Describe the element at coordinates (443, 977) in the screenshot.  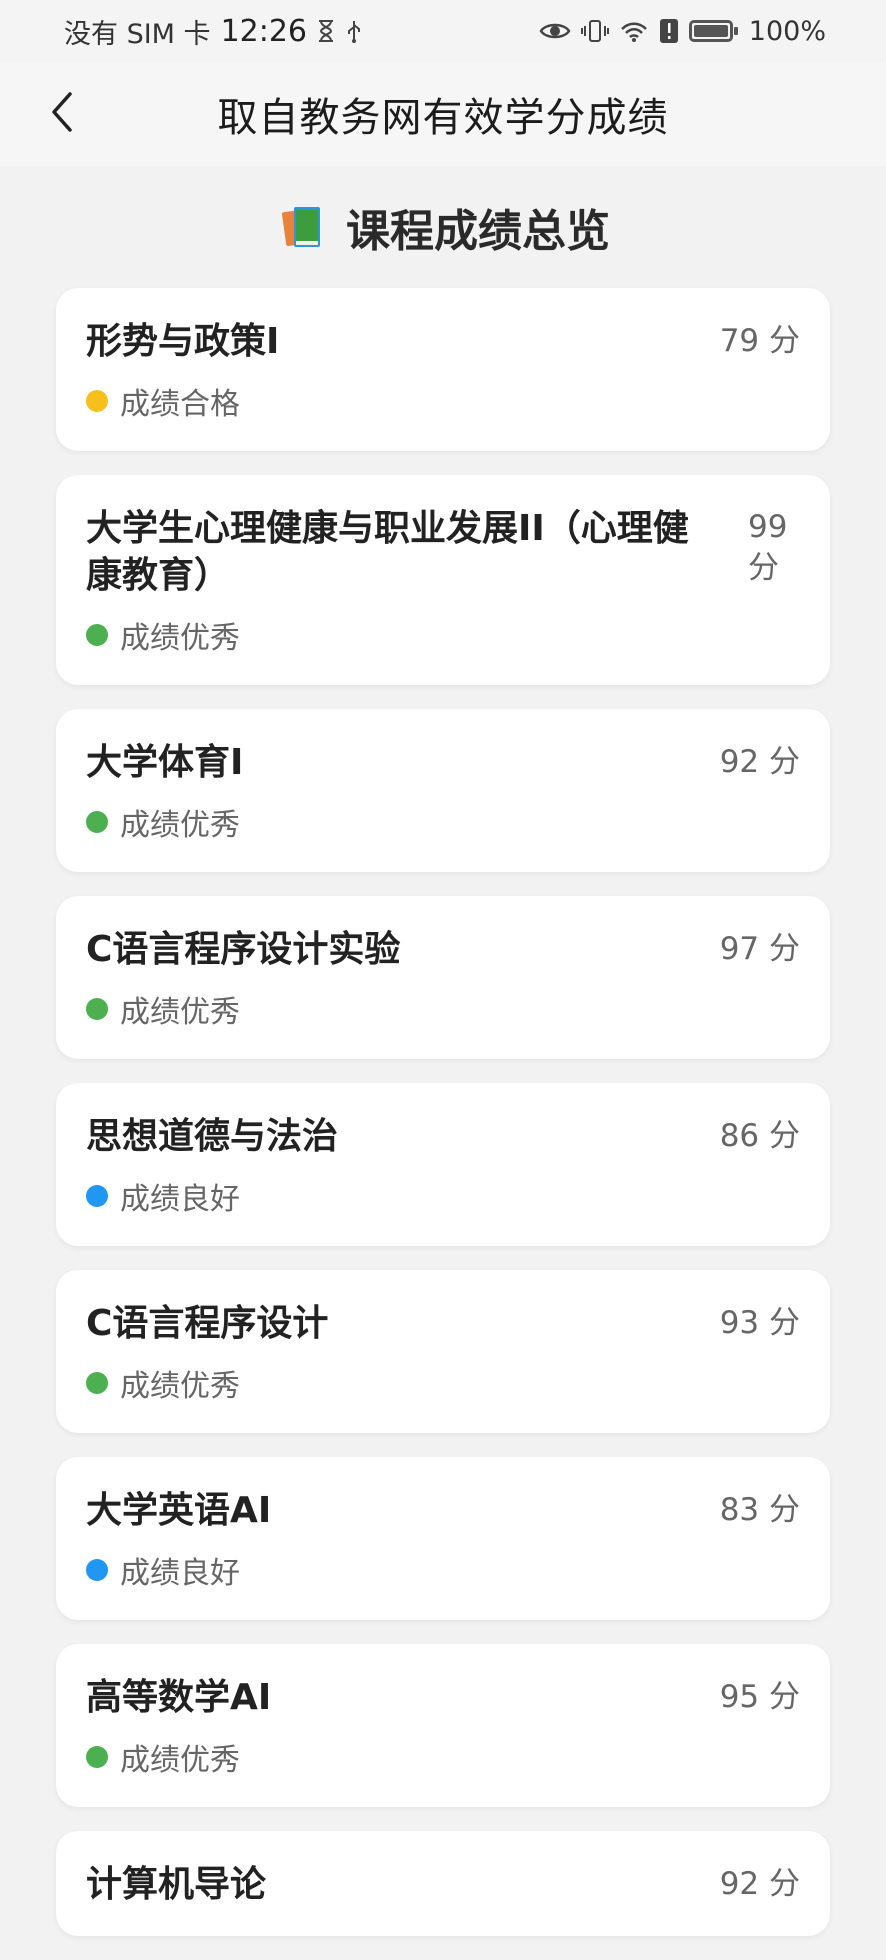
I see `course-card: C语言程序设计实验 97 分 成绩优秀` at that location.